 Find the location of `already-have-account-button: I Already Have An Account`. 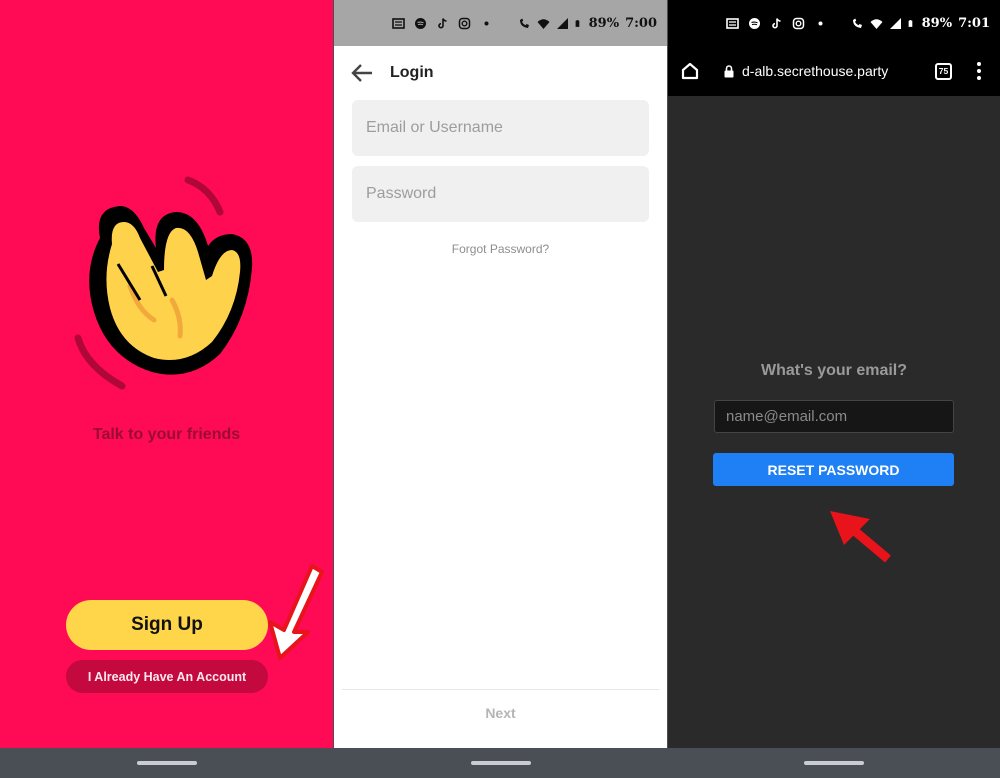

already-have-account-button: I Already Have An Account is located at coordinates (167, 676).